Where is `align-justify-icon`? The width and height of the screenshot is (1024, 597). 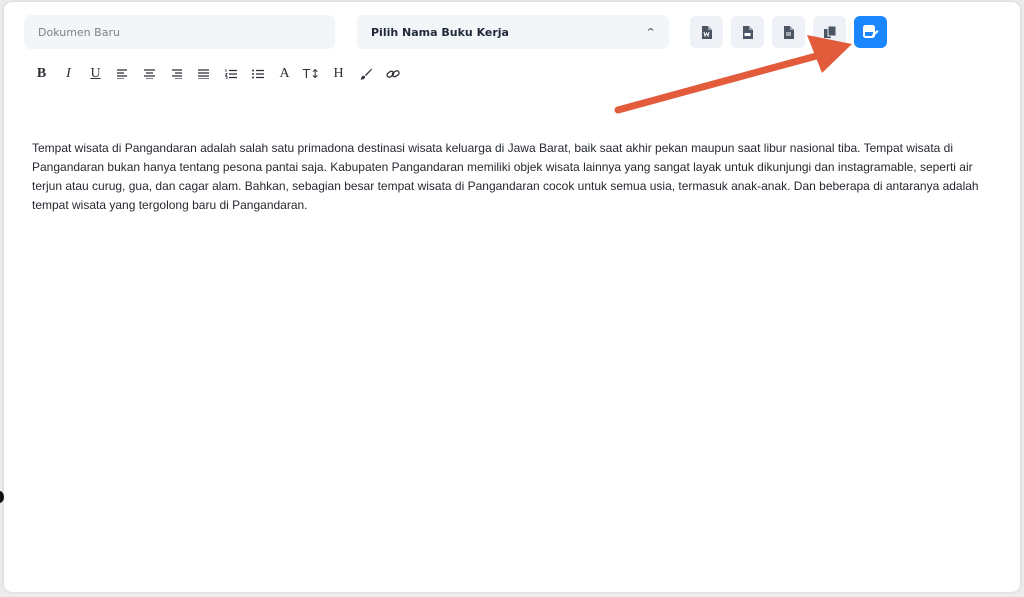
align-justify-icon is located at coordinates (203, 74).